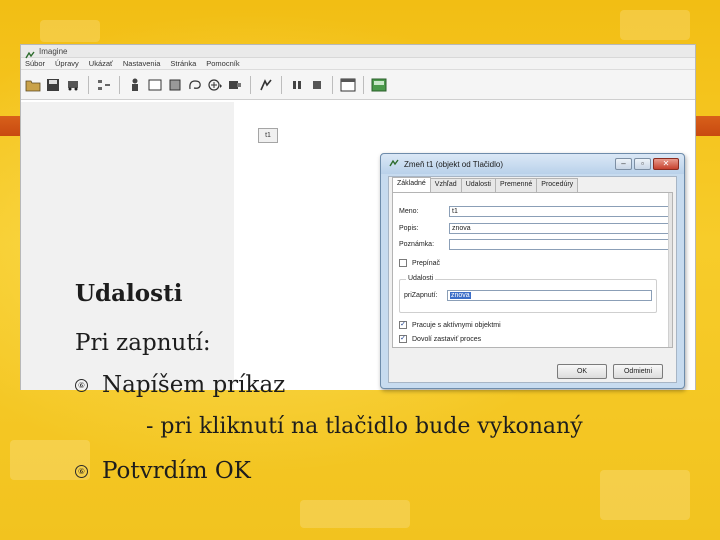 This screenshot has width=720, height=540. What do you see at coordinates (454, 164) in the screenshot?
I see `dialog-title: Zmeň t1 (objekt od Tlačidlo)` at bounding box center [454, 164].